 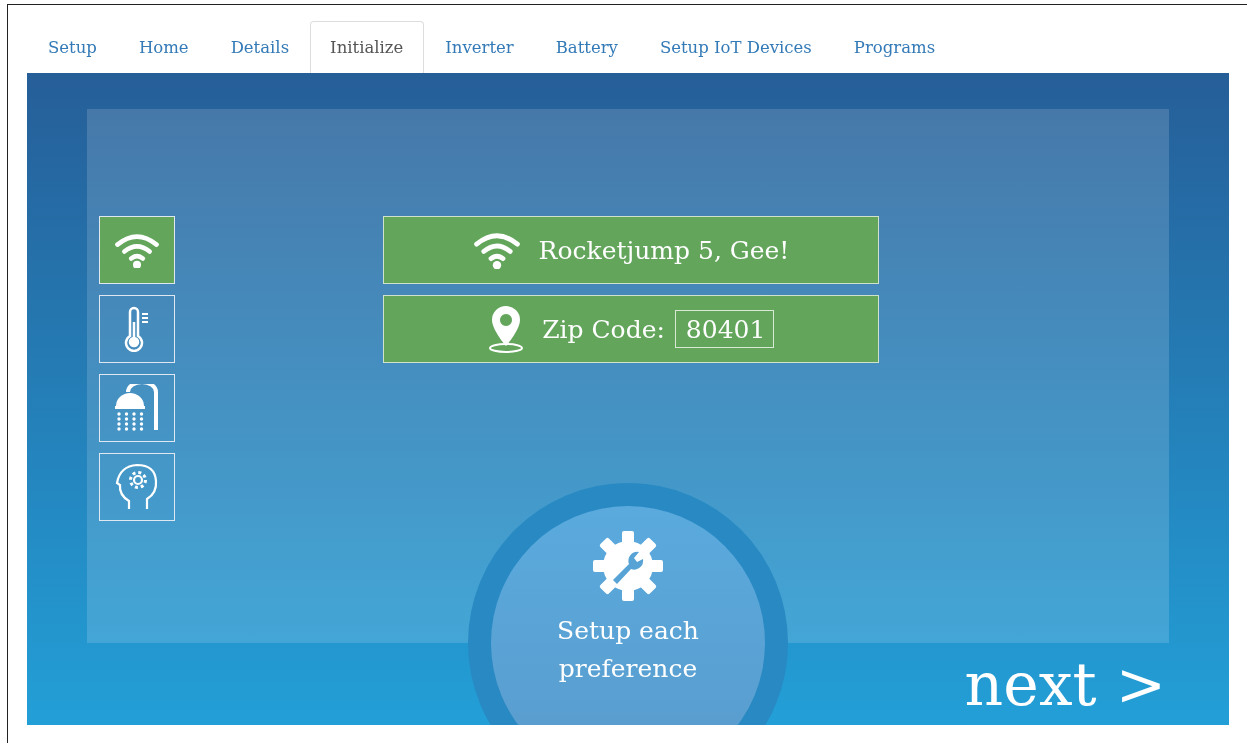 What do you see at coordinates (735, 47) in the screenshot?
I see `tab: Setup IoT Devices` at bounding box center [735, 47].